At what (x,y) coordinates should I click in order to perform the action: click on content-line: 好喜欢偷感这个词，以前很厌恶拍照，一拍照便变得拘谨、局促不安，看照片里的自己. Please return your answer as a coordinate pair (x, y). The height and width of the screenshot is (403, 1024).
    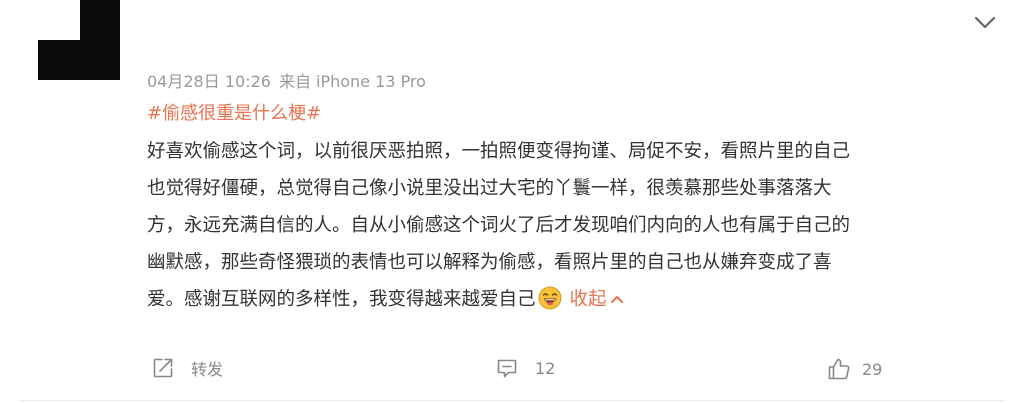
    Looking at the image, I should click on (499, 151).